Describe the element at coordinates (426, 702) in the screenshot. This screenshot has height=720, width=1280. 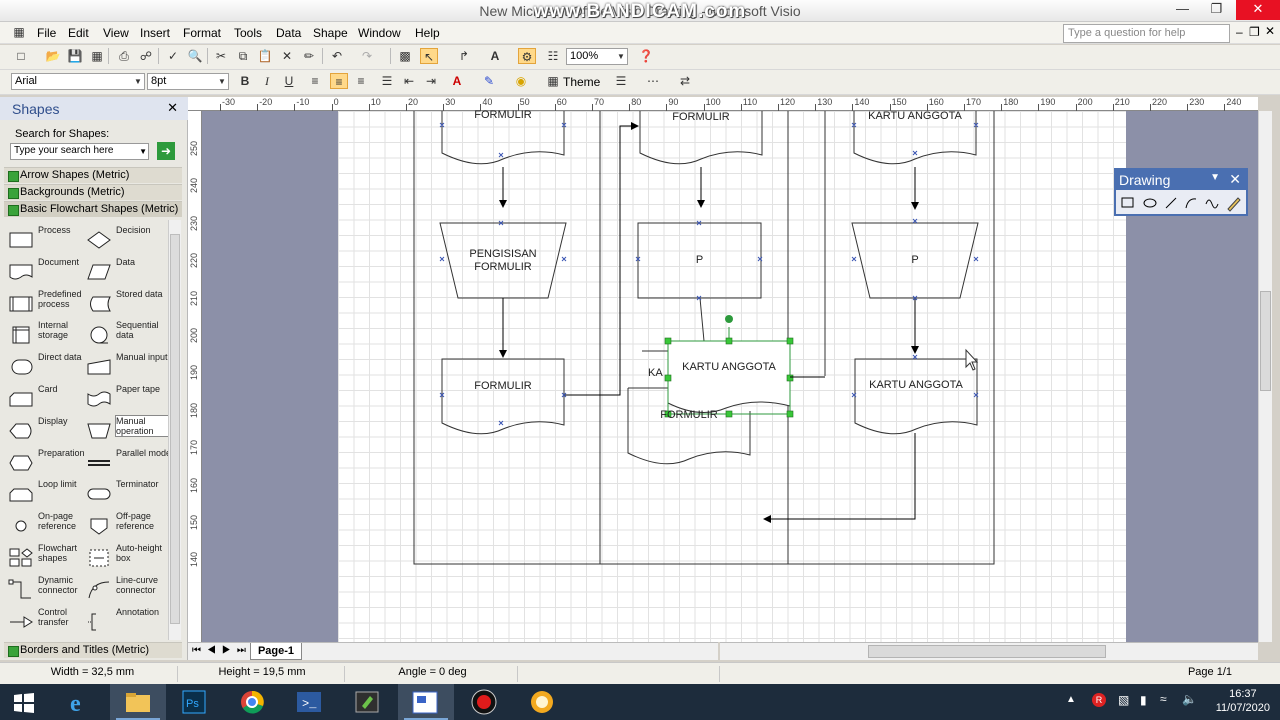
I see `visio-icon` at that location.